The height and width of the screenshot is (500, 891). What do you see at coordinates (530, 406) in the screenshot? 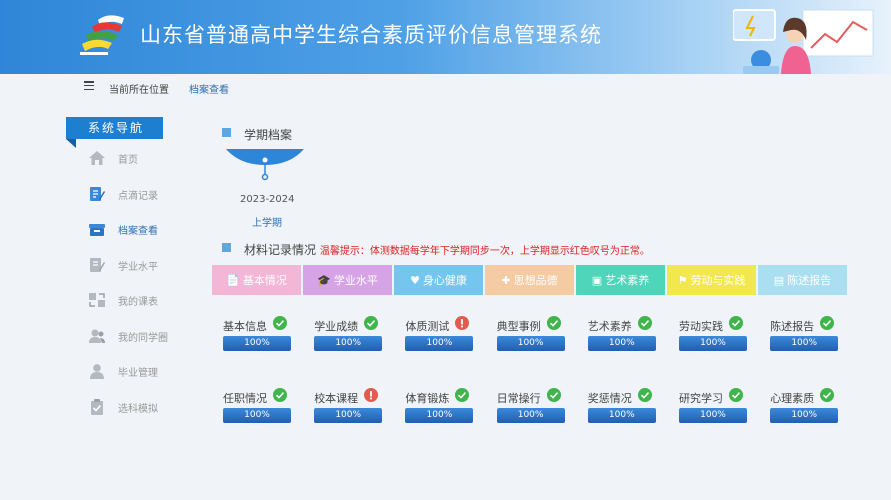
I see `record-item: 日常操行 100%` at bounding box center [530, 406].